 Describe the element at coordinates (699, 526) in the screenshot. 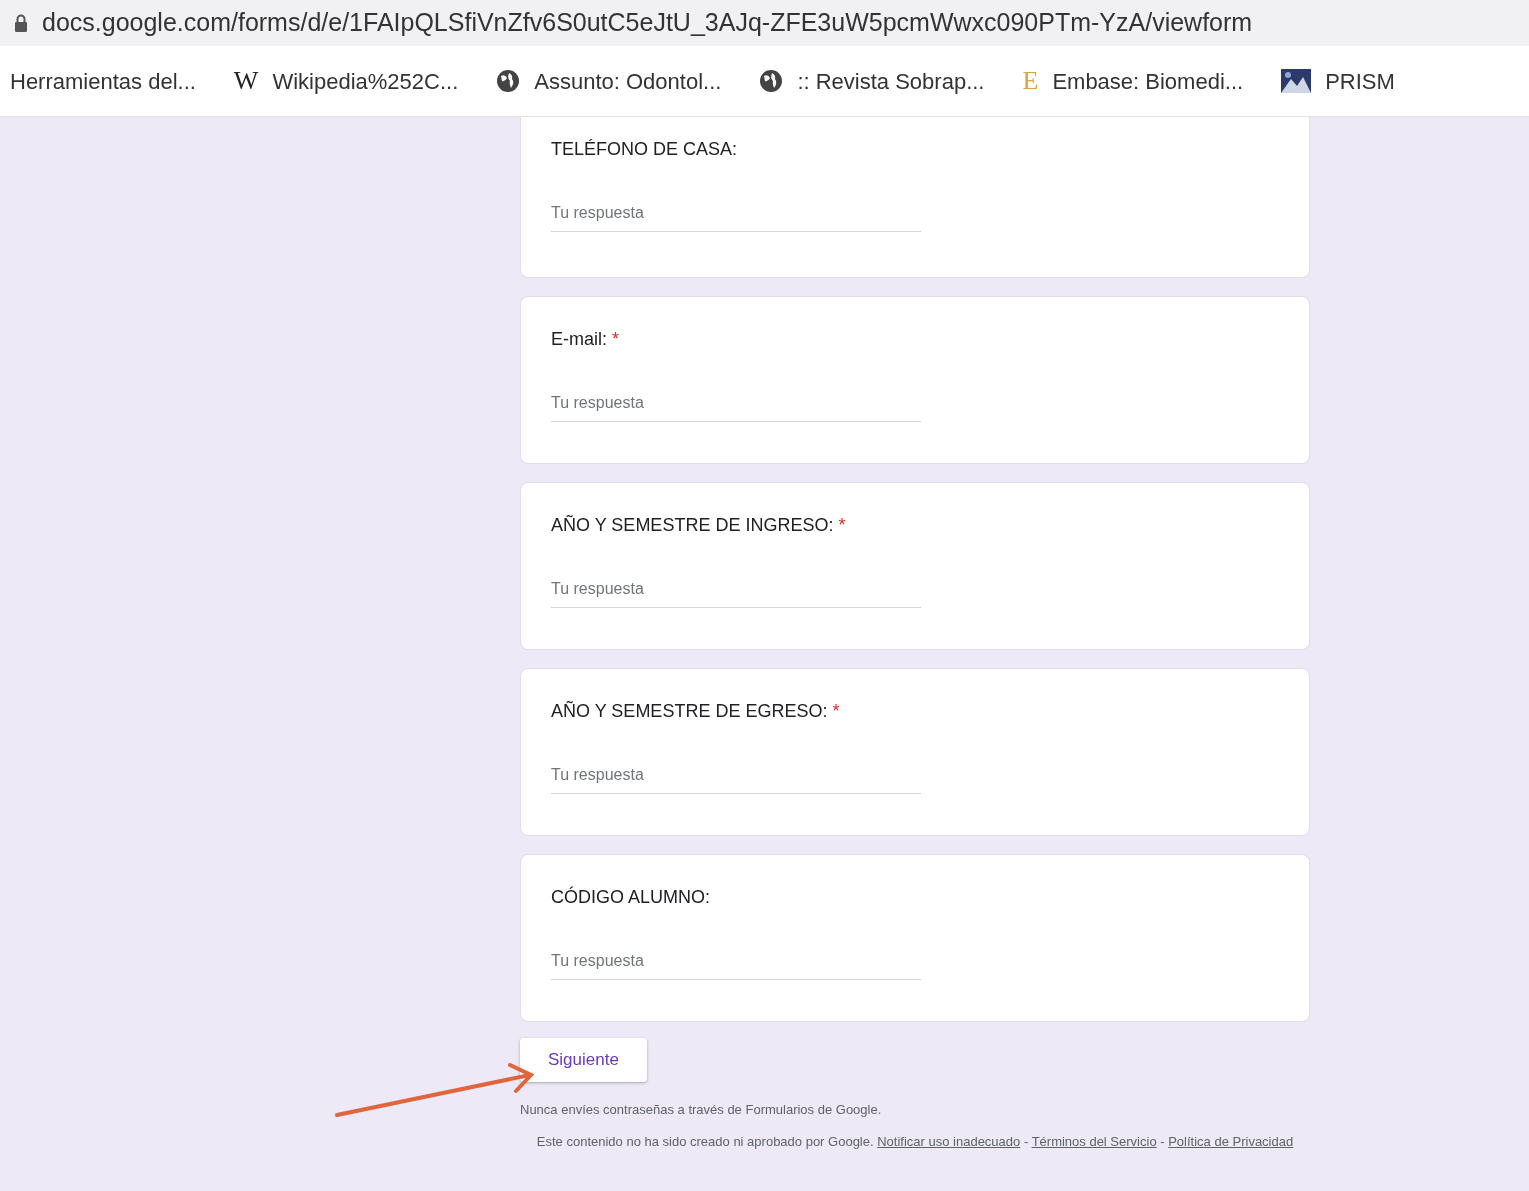

I see `question-title: AÑO Y SEMESTRE DE INGRESO: *` at that location.